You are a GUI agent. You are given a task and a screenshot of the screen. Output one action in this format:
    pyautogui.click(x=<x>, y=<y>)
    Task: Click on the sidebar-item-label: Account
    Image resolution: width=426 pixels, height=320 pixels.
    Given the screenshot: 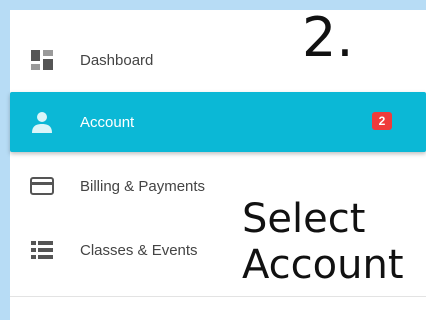 What is the action you would take?
    pyautogui.click(x=107, y=122)
    